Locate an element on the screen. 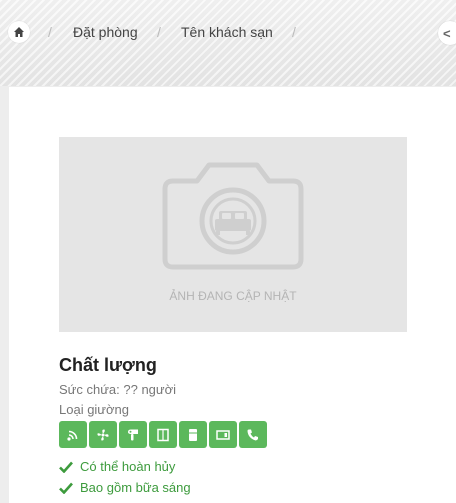 This screenshot has width=456, height=503. tv-icon is located at coordinates (223, 434).